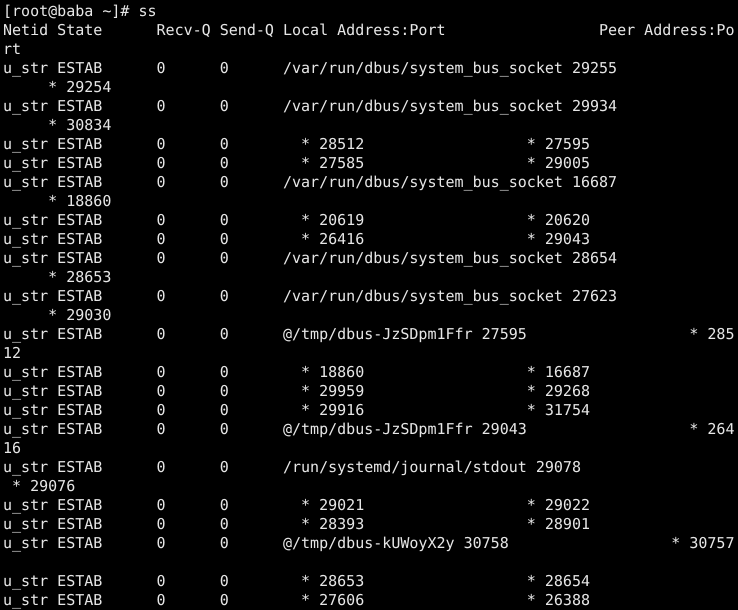 The width and height of the screenshot is (738, 610). Describe the element at coordinates (296, 410) in the screenshot. I see `terminal-line: u_str ESTAB 0 0 * 29916 * 31754` at that location.